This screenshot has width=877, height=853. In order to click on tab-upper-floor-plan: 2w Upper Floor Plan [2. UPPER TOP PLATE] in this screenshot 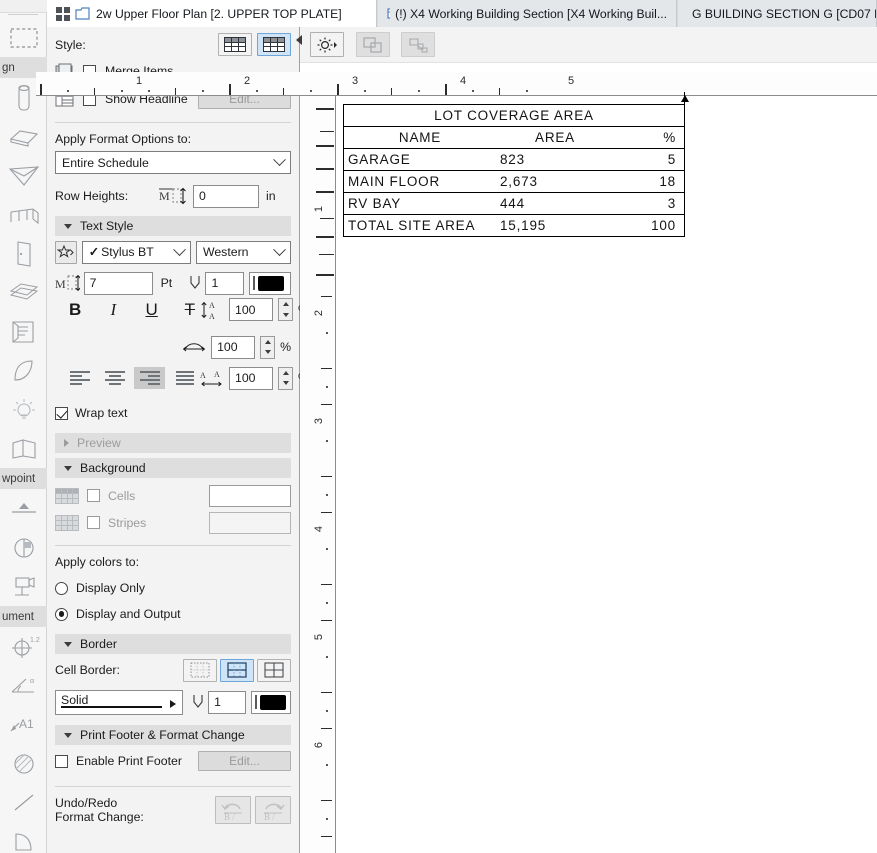, I will do `click(212, 13)`.